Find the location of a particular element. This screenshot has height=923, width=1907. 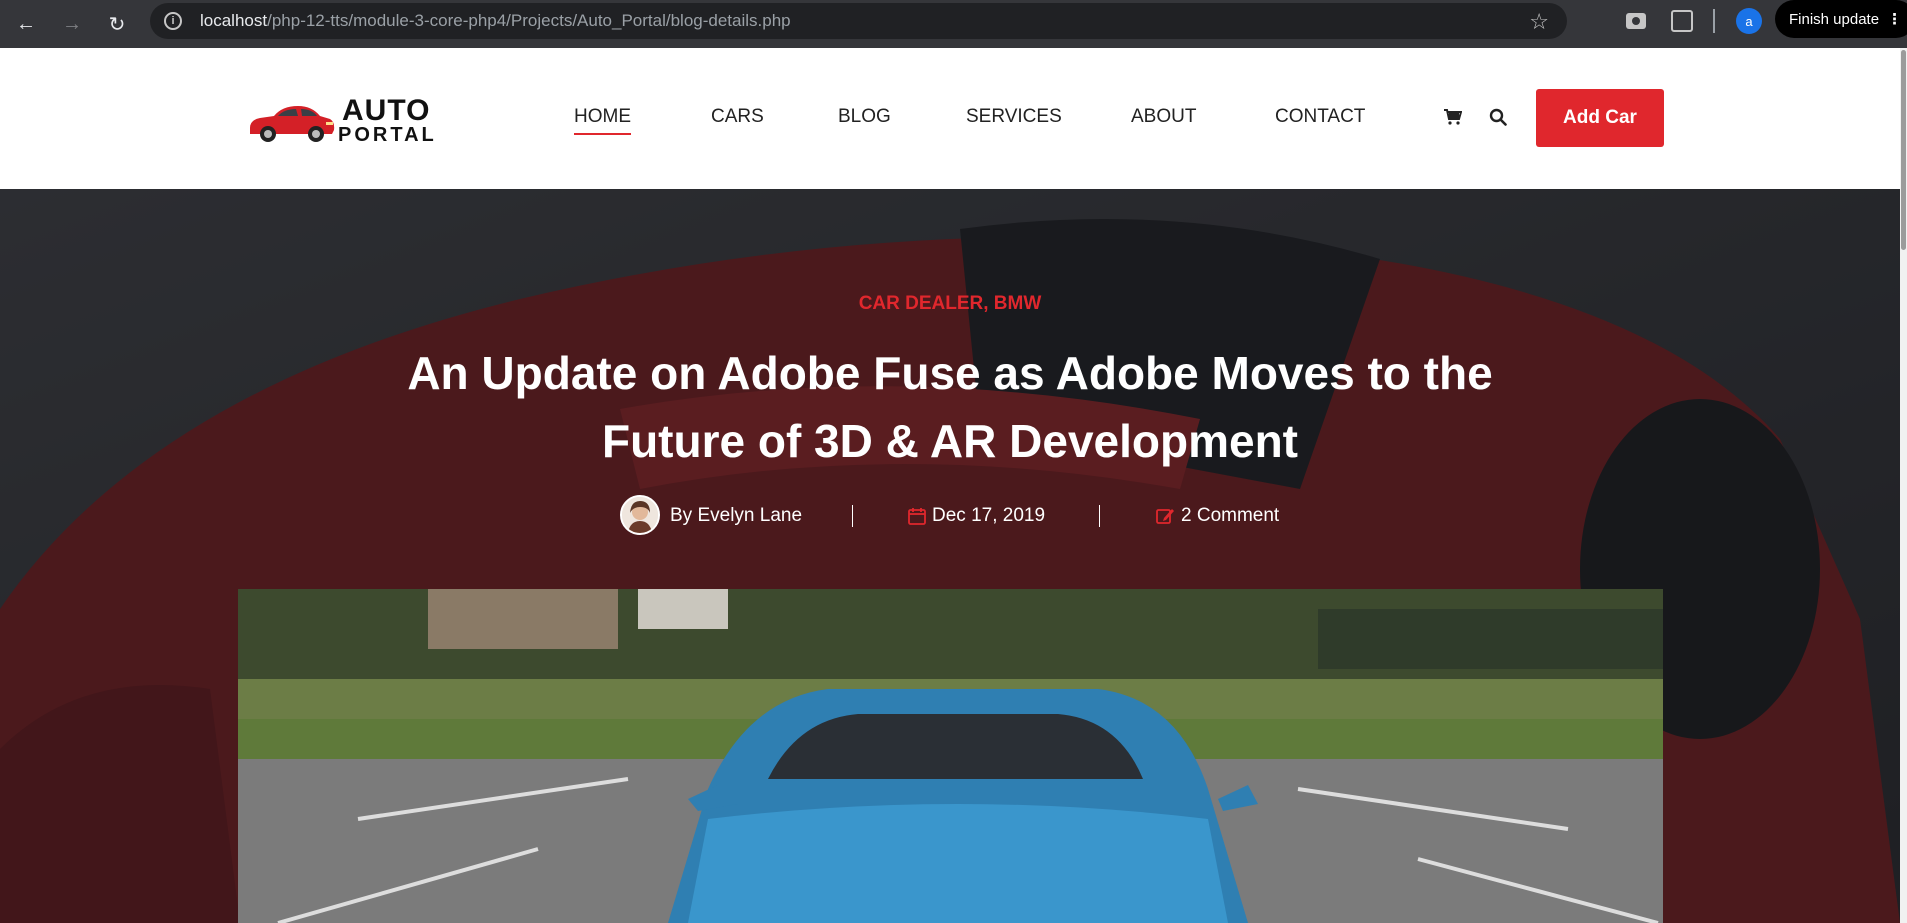

menu-item-about: ABOUT is located at coordinates (1163, 117).